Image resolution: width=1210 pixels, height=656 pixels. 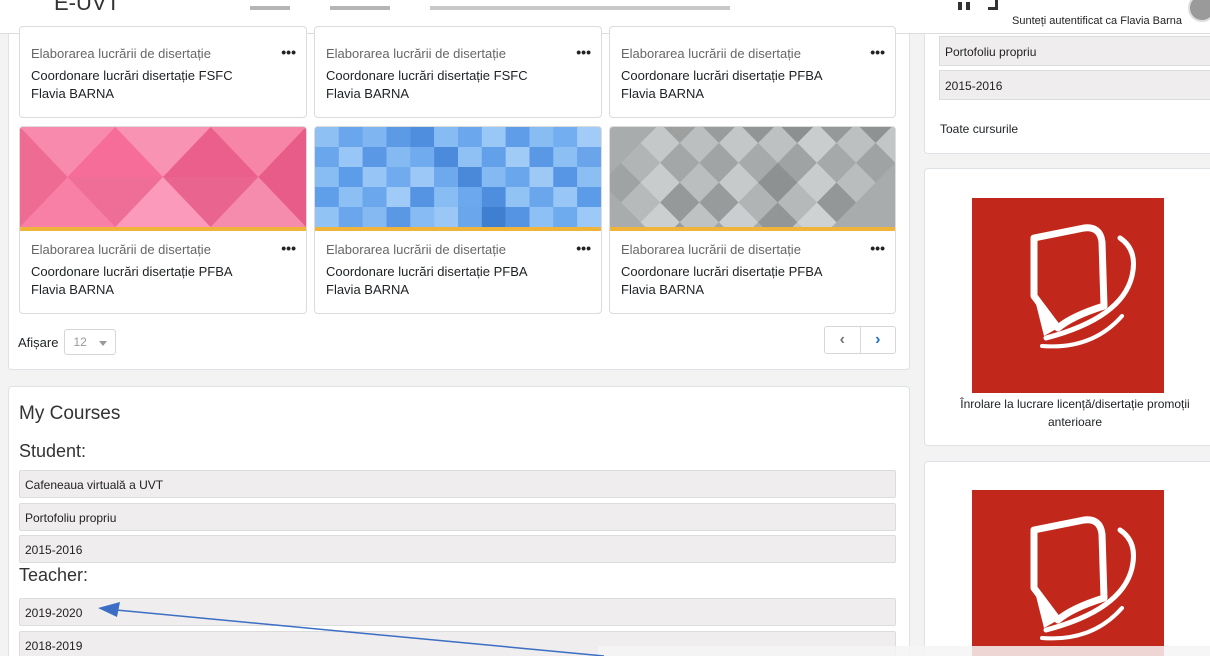 I want to click on chevron-left-icon: ‹, so click(x=842, y=339).